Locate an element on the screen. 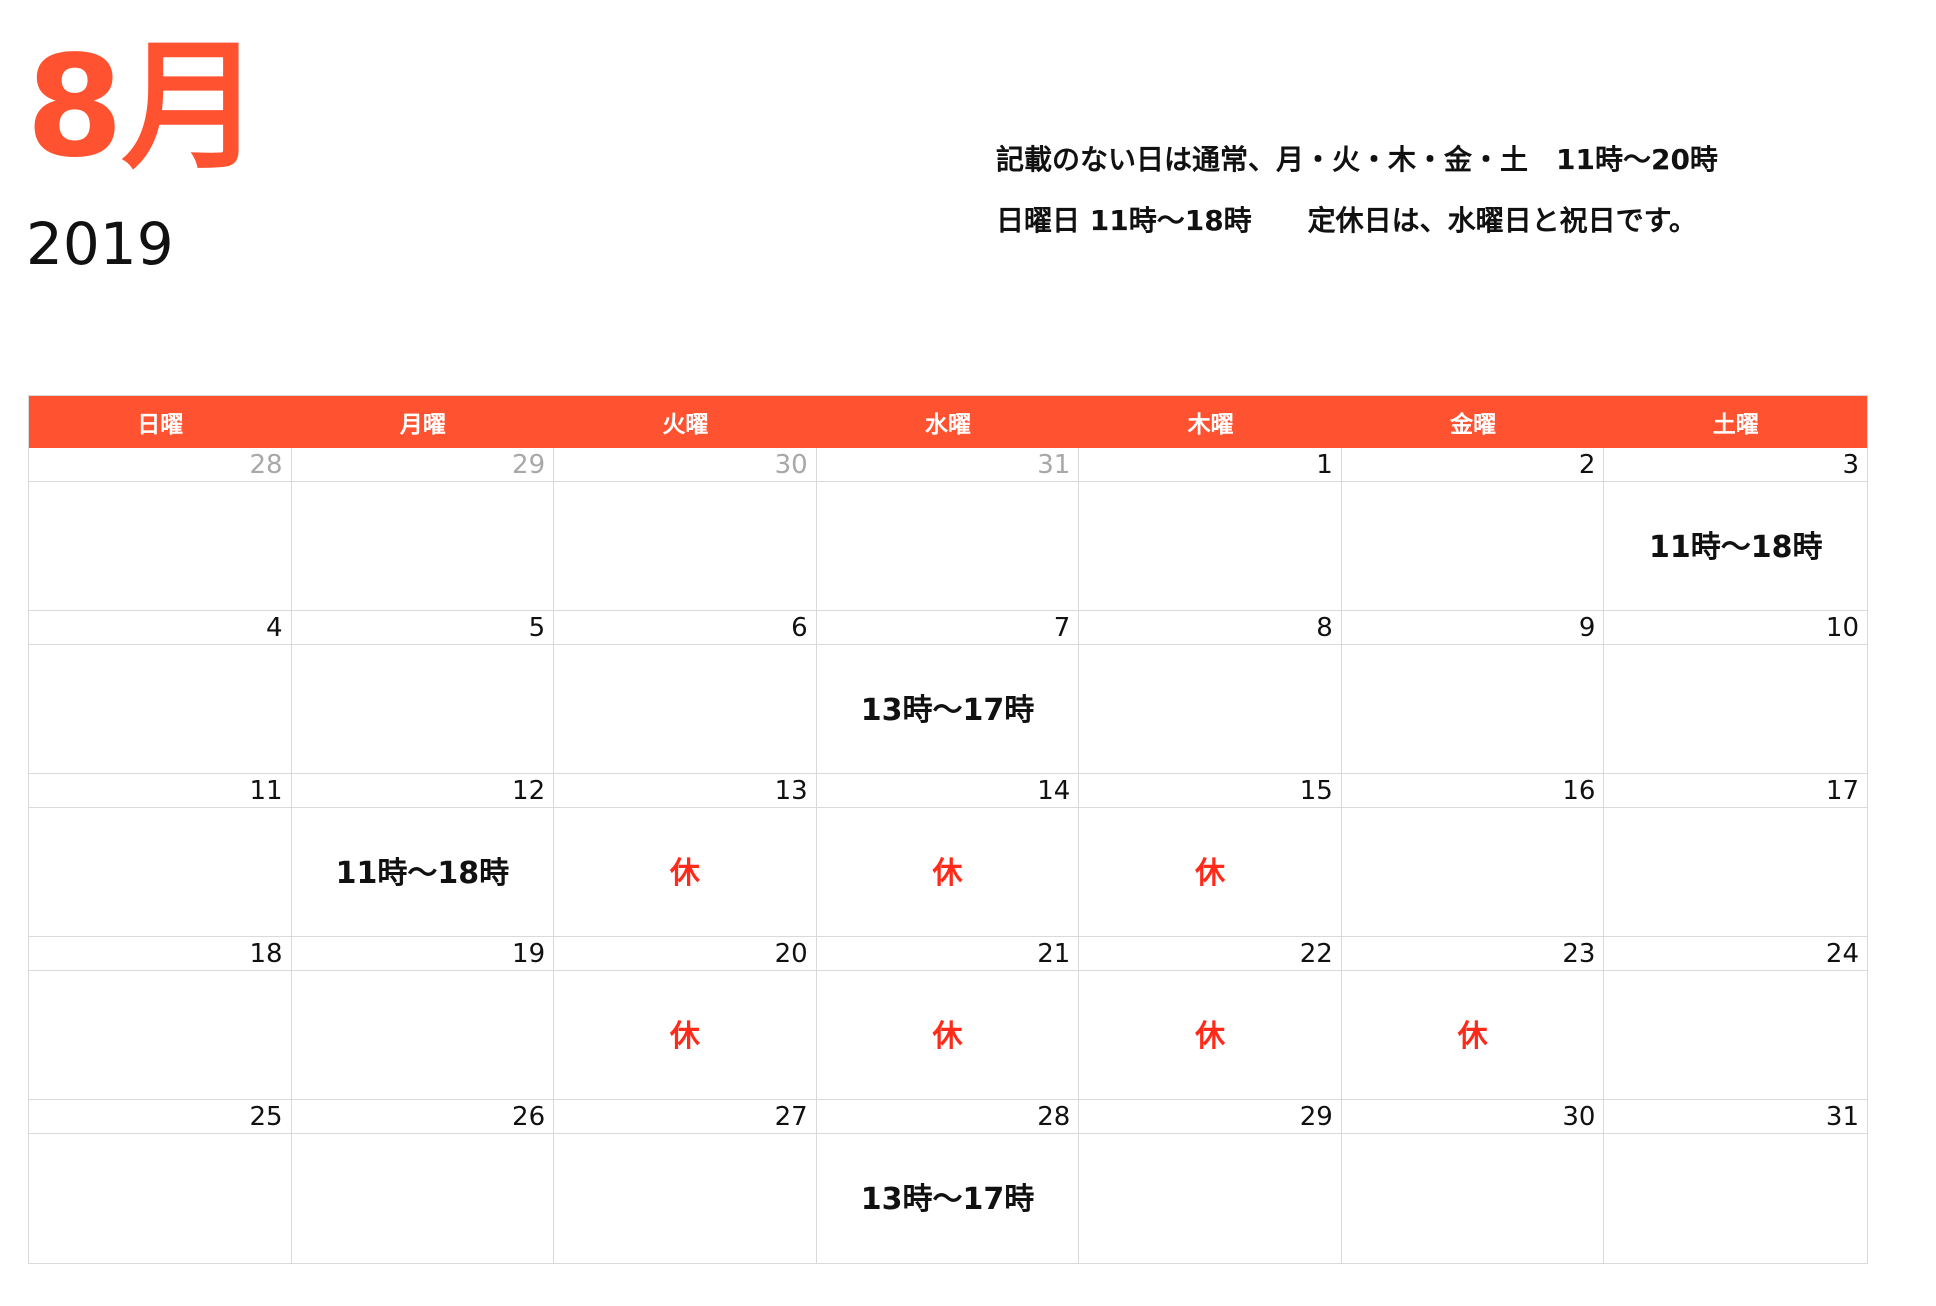 This screenshot has height=1306, width=1936. calendar-day-cell: 9 is located at coordinates (1473, 692).